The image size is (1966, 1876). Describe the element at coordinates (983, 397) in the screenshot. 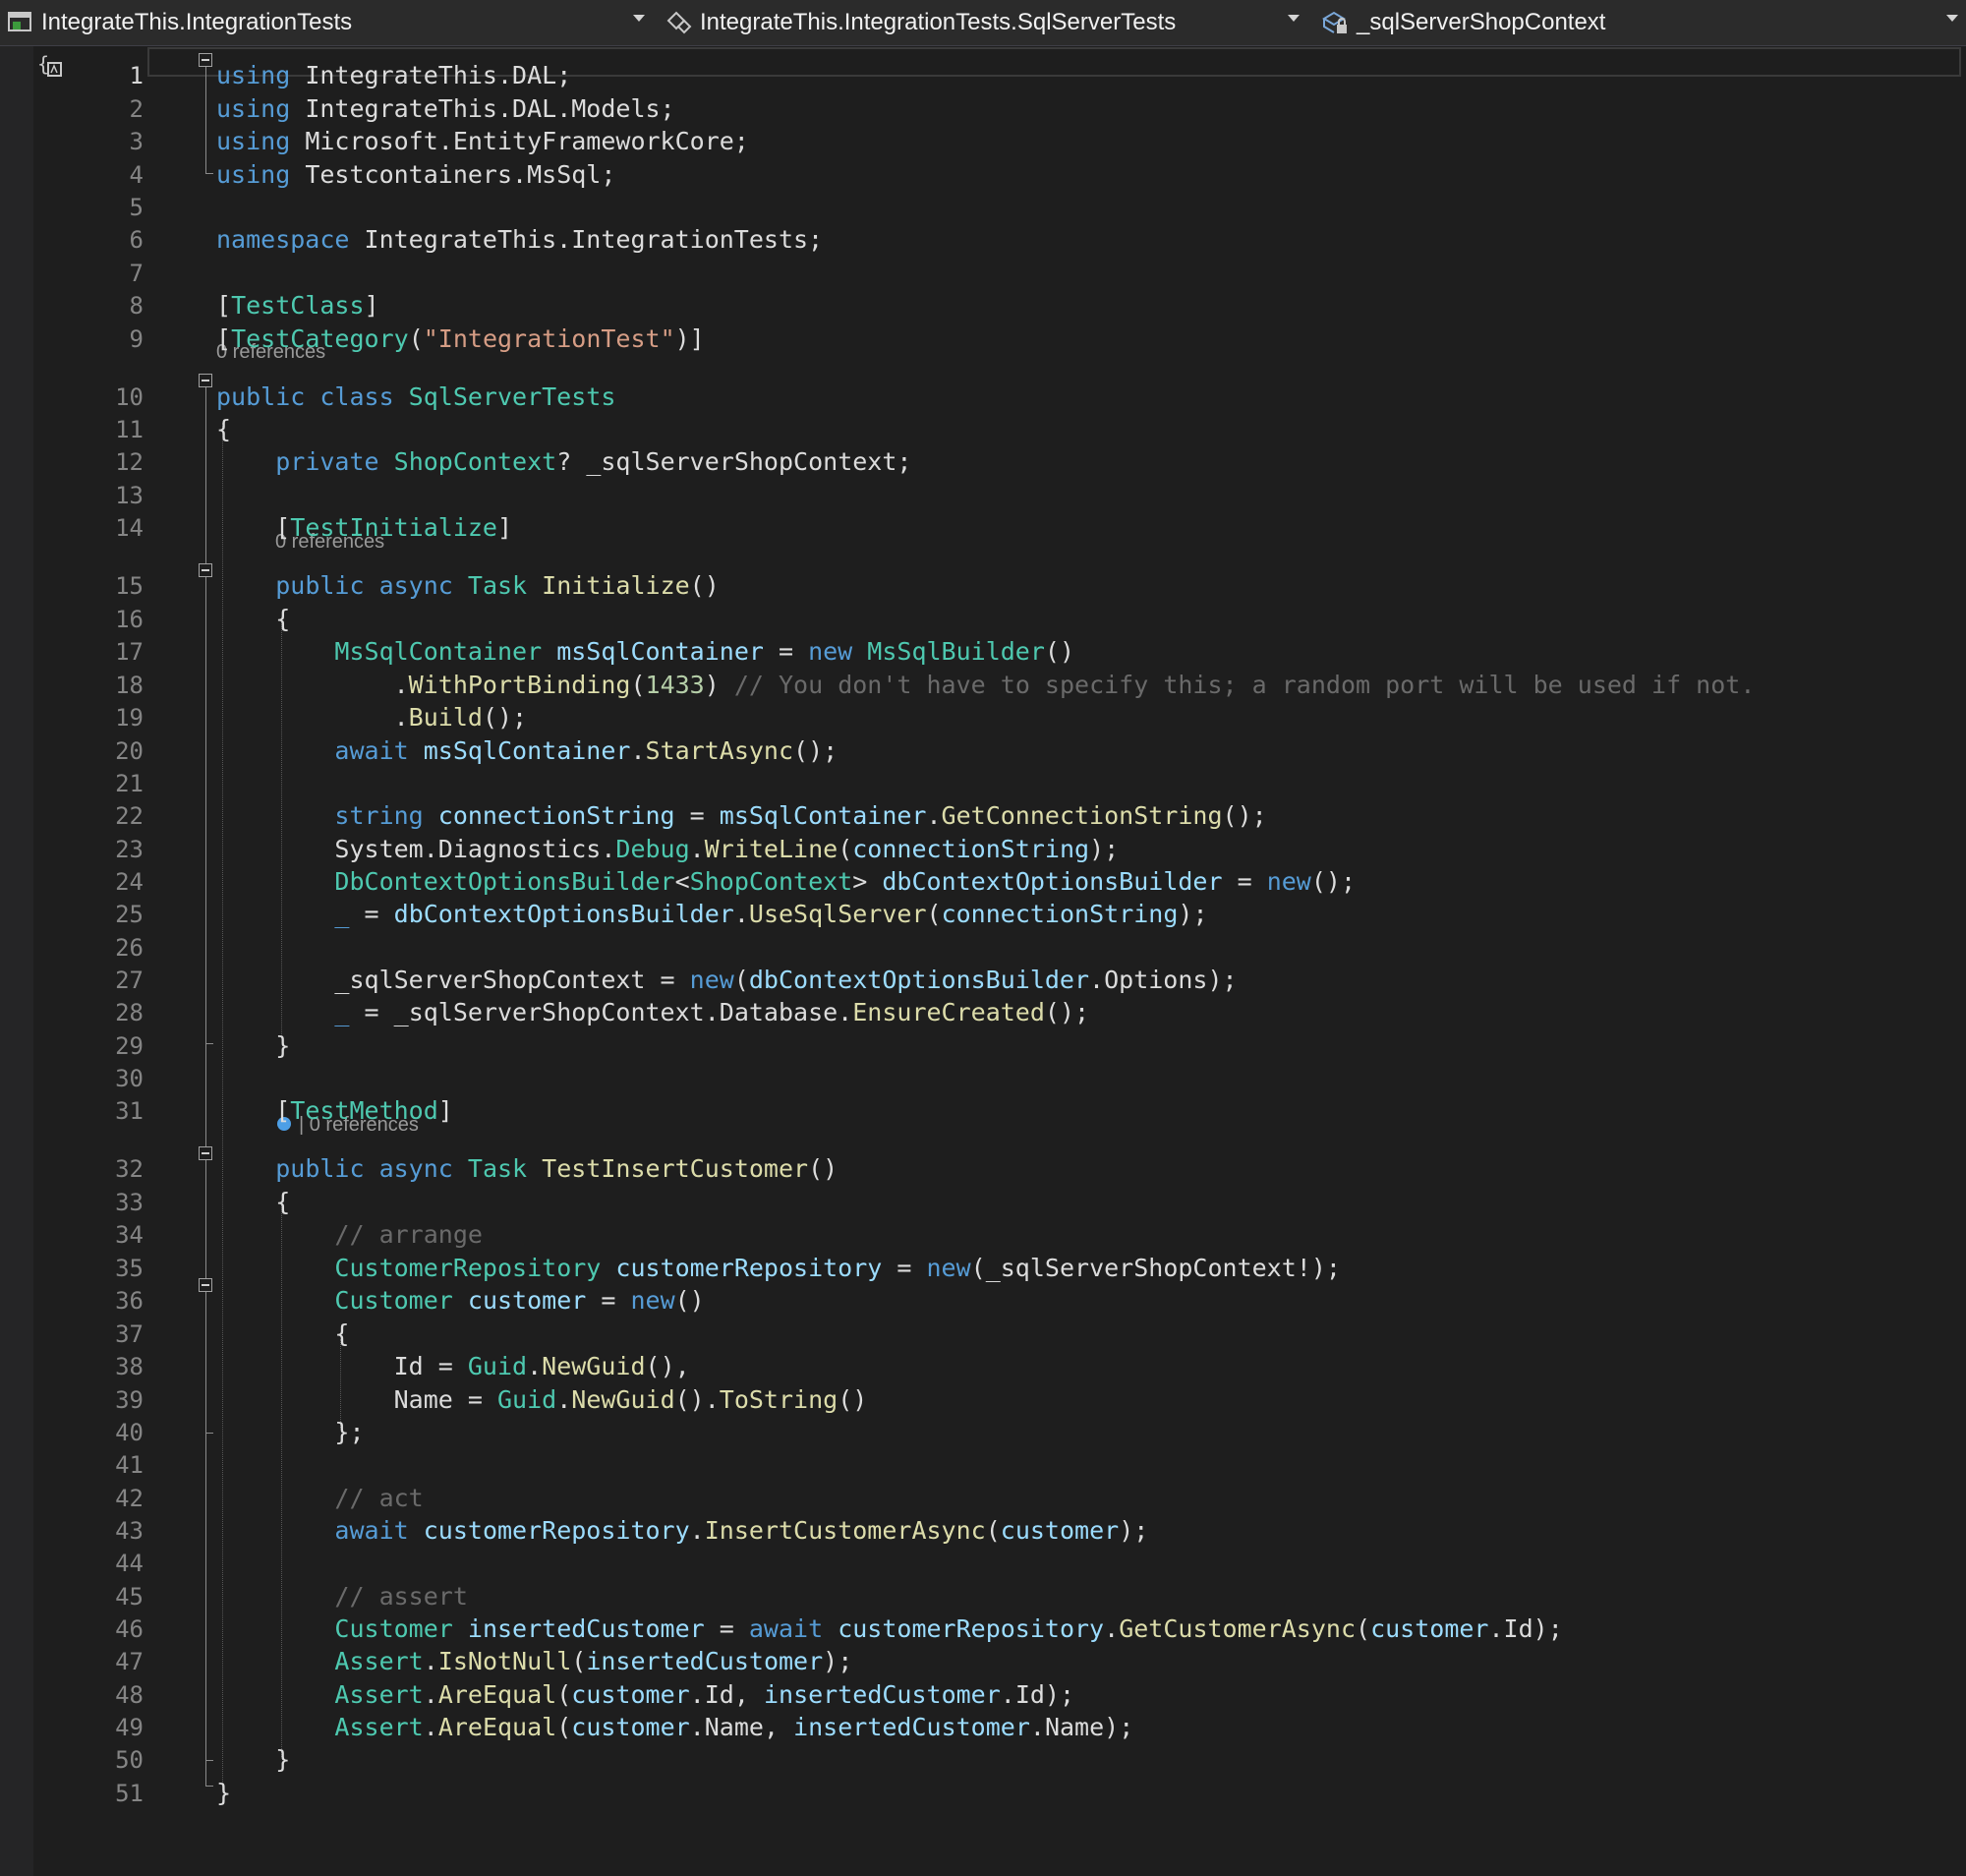

I see `code-line: 10 public class SqlServerTests` at that location.